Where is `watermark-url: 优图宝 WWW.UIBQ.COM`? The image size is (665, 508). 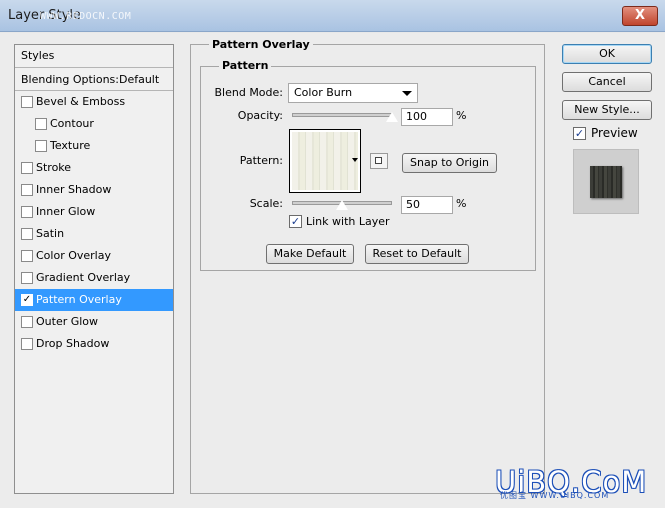 watermark-url: 优图宝 WWW.UIBQ.COM is located at coordinates (555, 495).